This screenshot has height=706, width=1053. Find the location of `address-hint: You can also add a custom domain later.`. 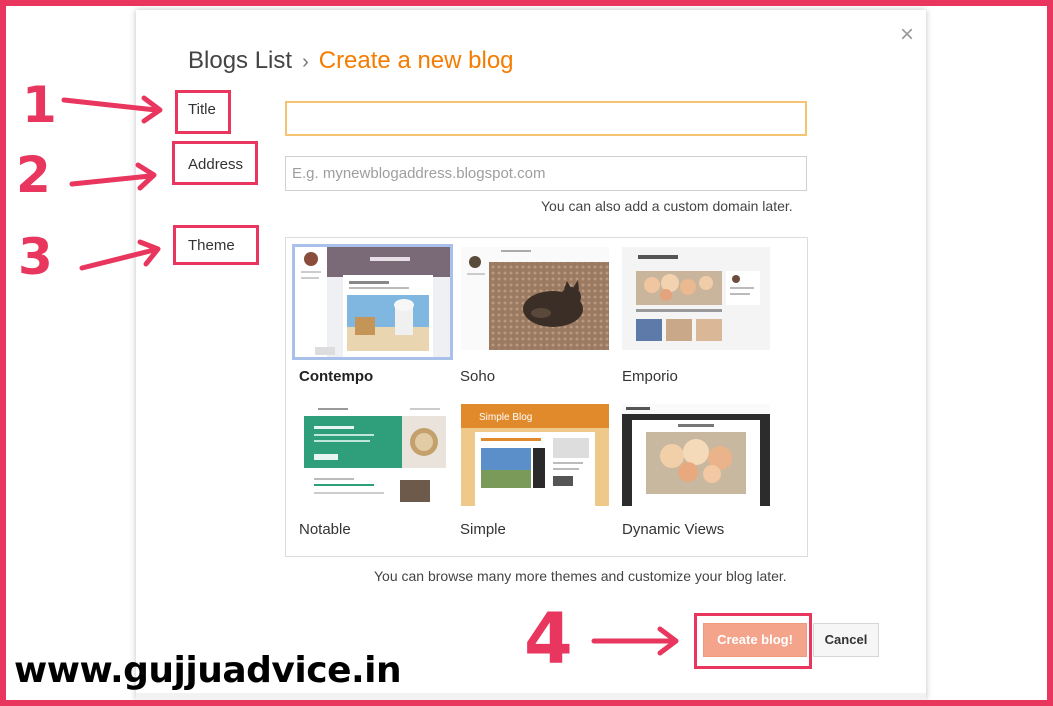

address-hint: You can also add a custom domain later. is located at coordinates (667, 206).